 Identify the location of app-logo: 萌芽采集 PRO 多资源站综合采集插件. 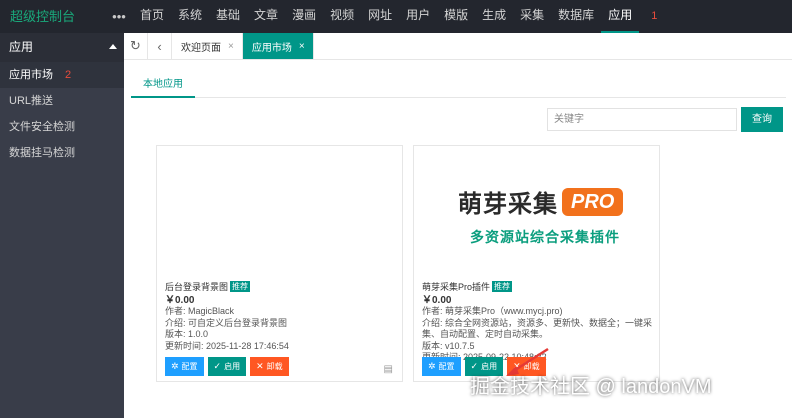
(543, 215).